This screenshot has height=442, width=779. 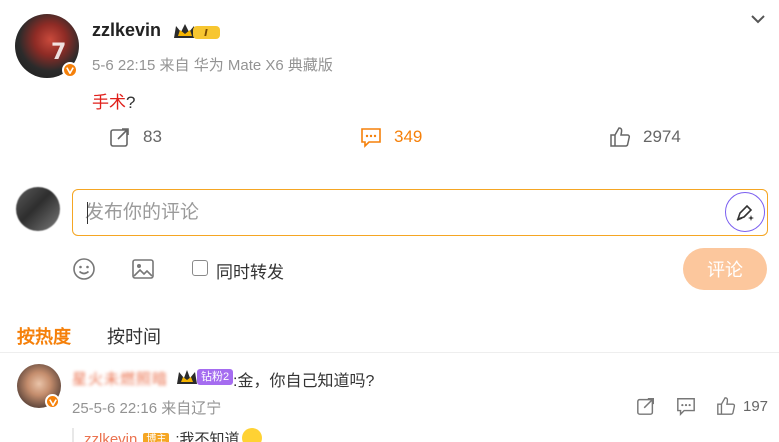 I want to click on submit-comment-button: 评论, so click(x=725, y=269).